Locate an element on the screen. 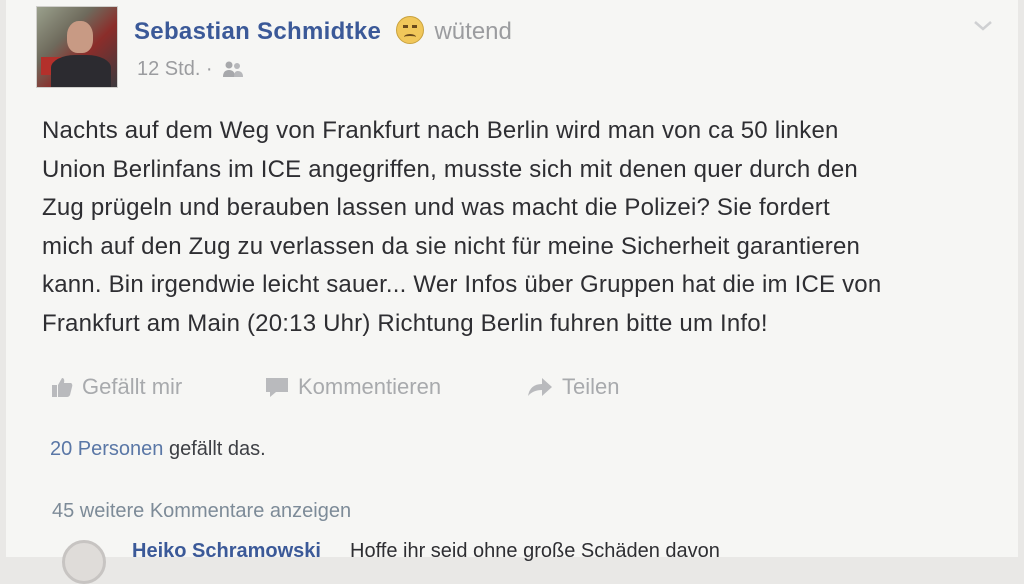  like-button: Gefällt mir is located at coordinates (116, 387).